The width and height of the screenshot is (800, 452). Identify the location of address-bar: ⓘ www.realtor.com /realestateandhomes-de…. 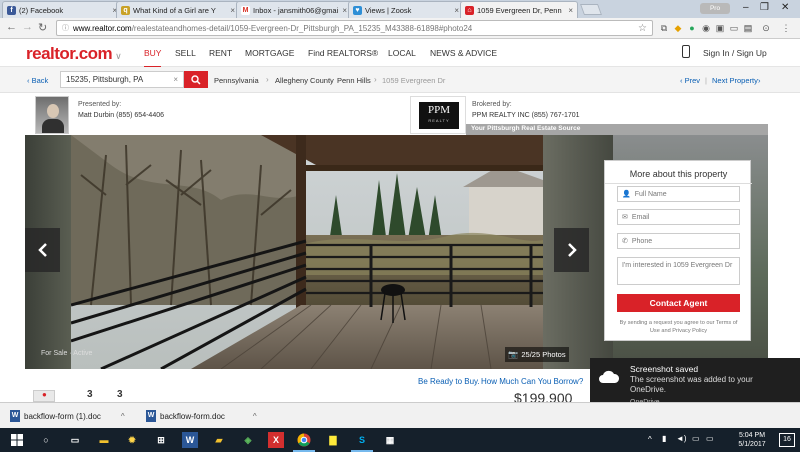
(354, 28).